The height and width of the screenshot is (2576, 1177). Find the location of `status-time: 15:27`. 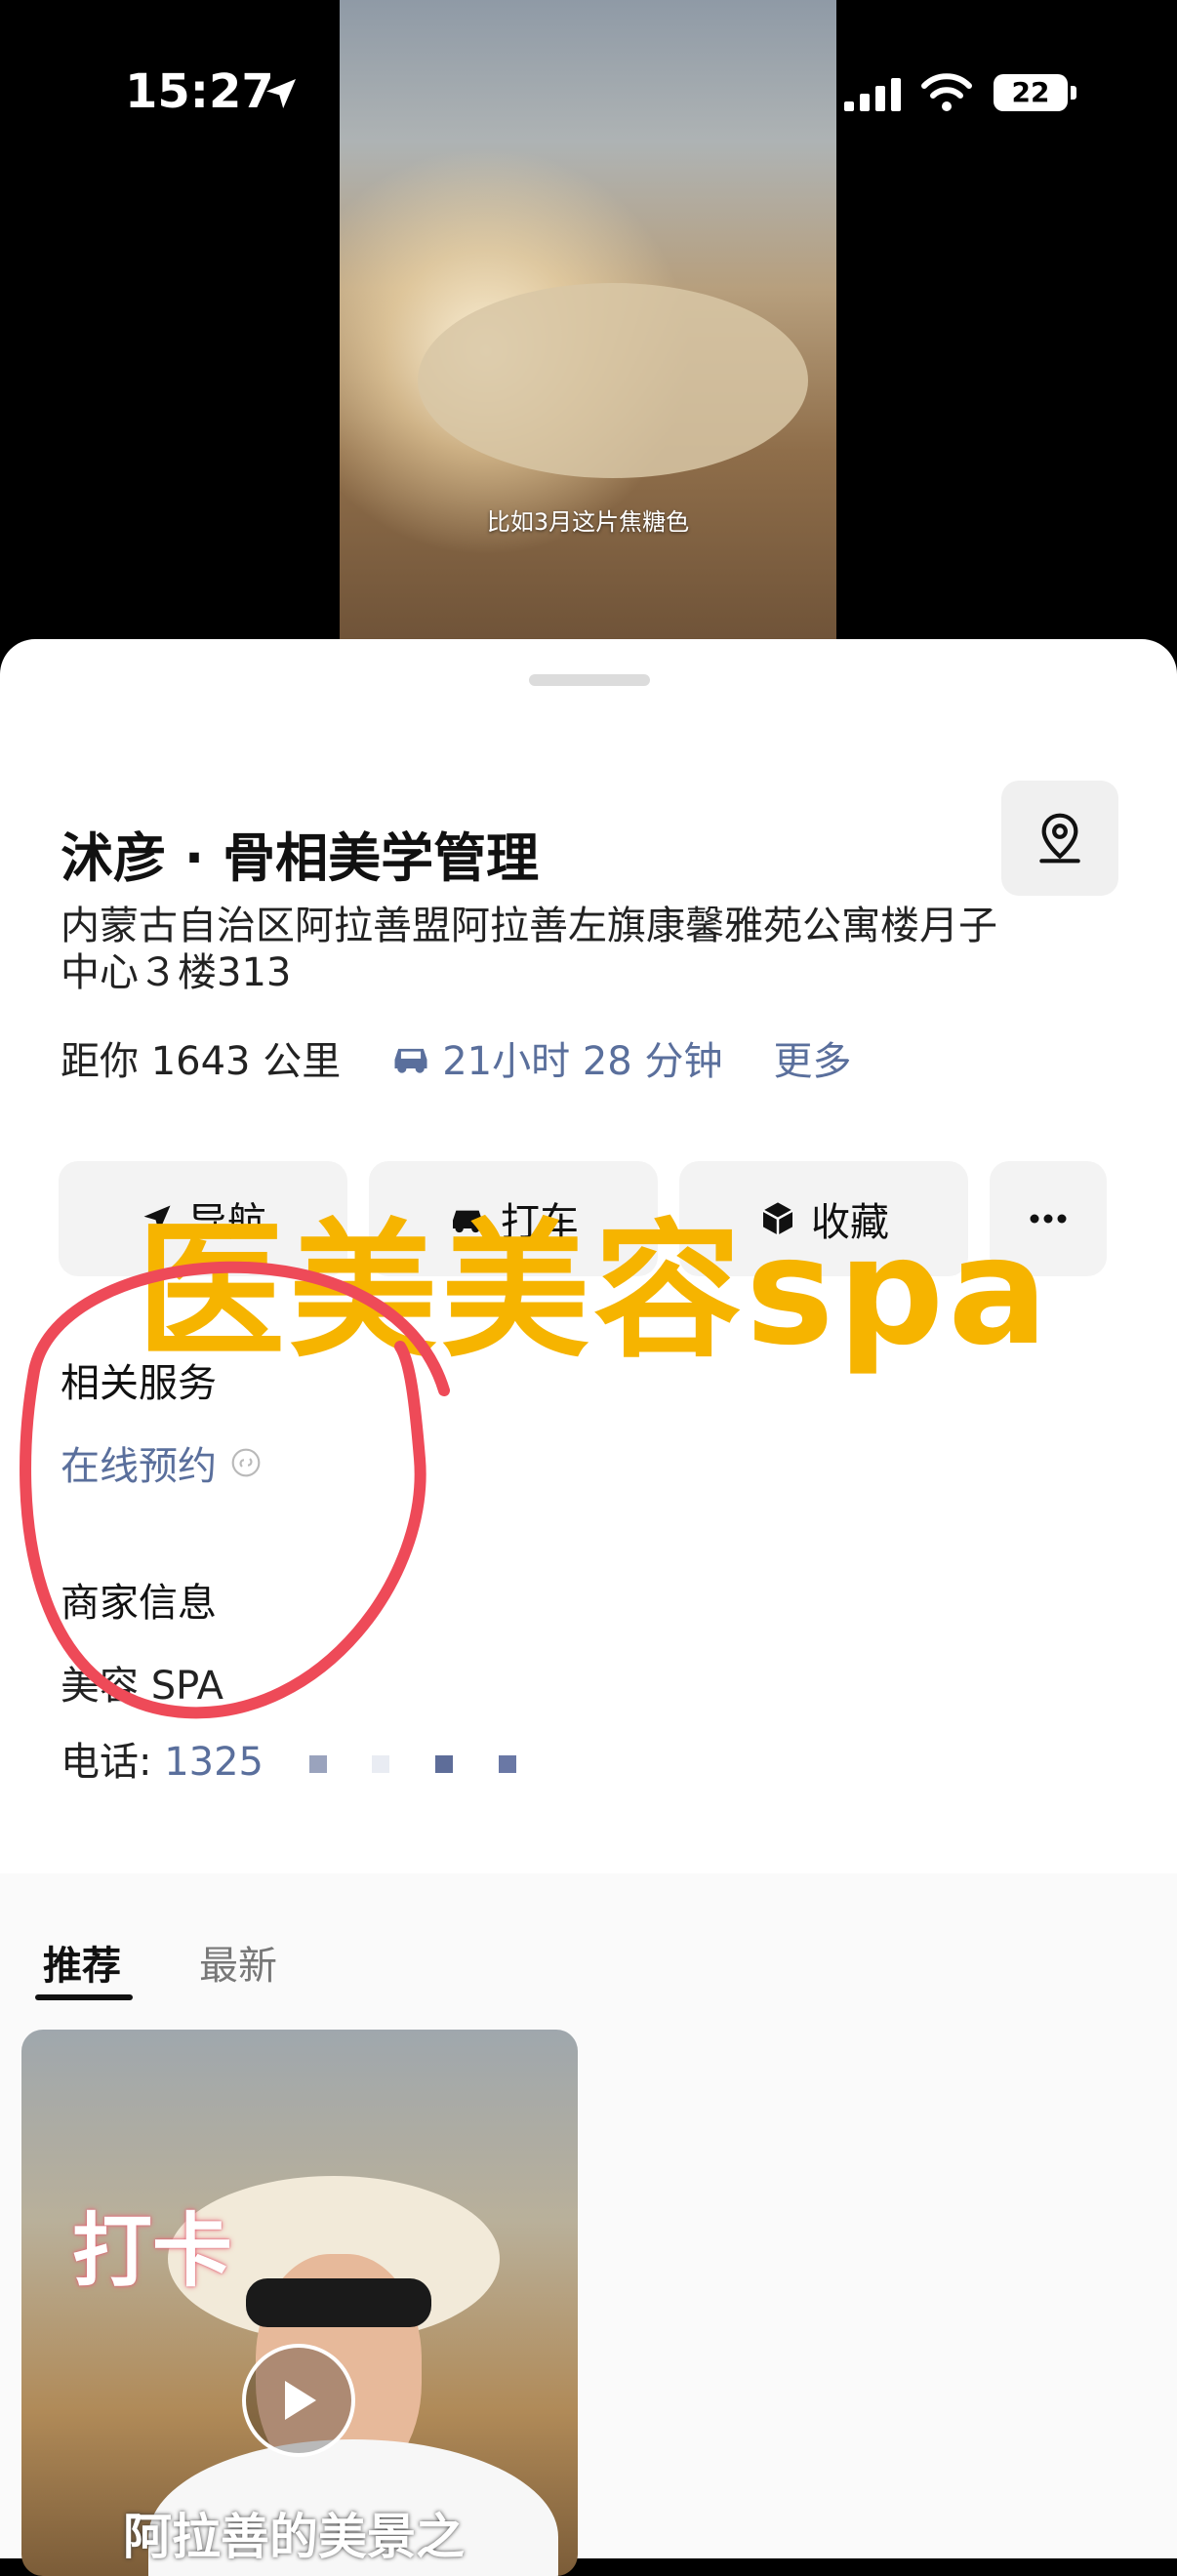

status-time: 15:27 is located at coordinates (199, 91).